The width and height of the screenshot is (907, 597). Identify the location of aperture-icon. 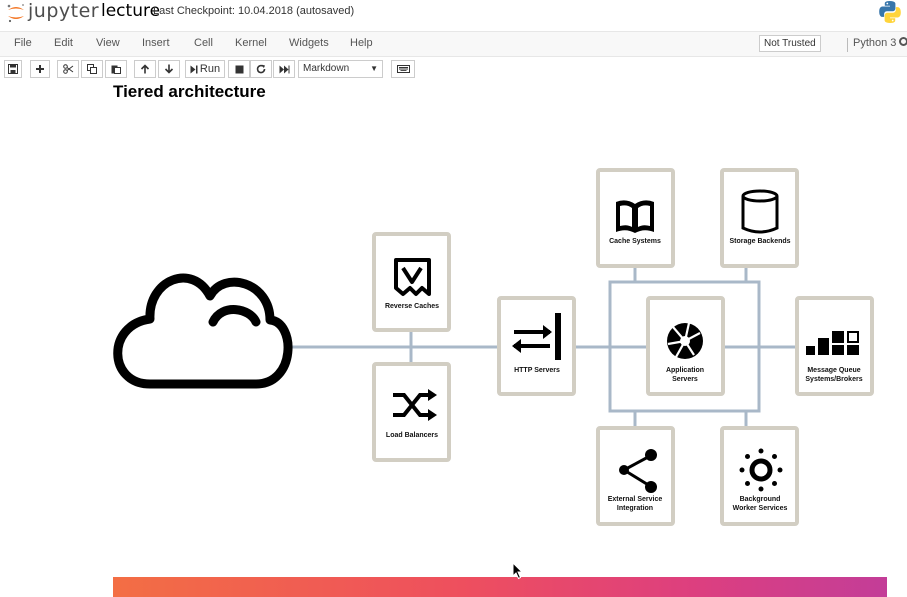
(685, 340).